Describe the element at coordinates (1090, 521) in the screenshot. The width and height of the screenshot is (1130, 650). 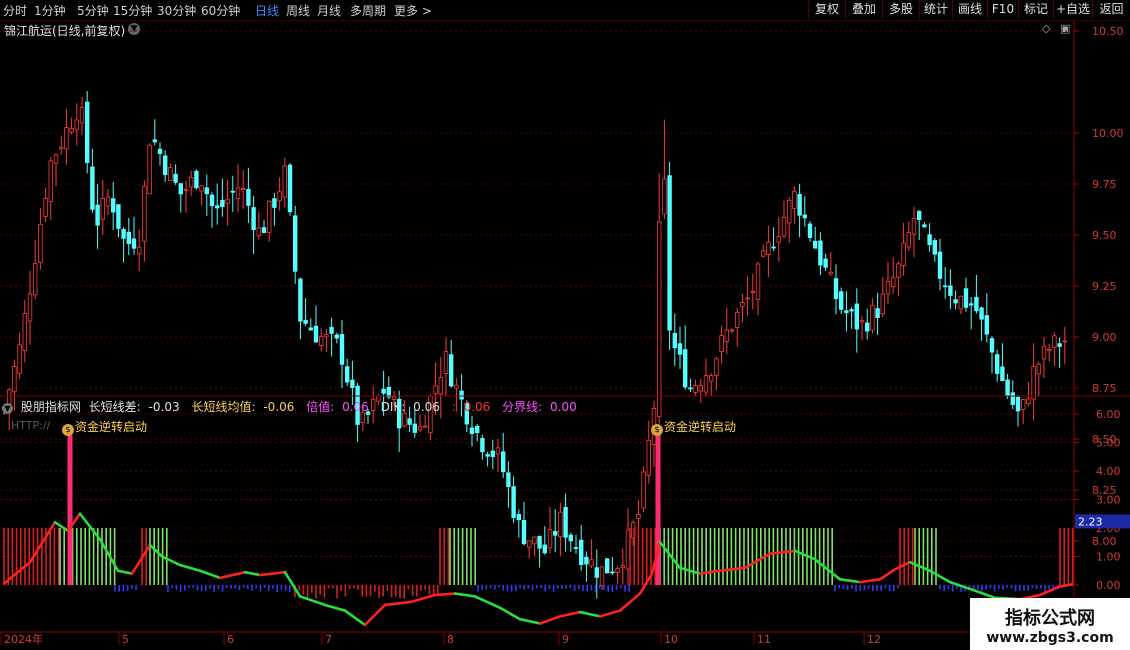
I see `current-value-label: 2.23` at that location.